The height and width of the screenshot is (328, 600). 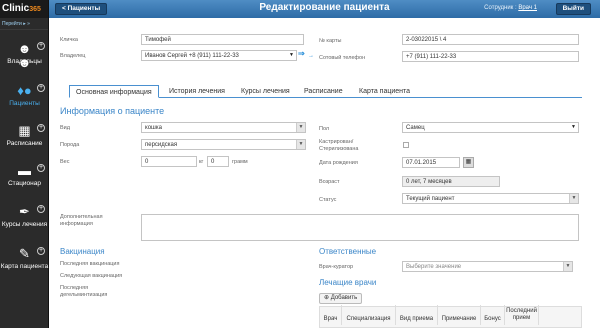 I want to click on sidebar-item-hospital: + ▬ Стационар, so click(x=24, y=175).